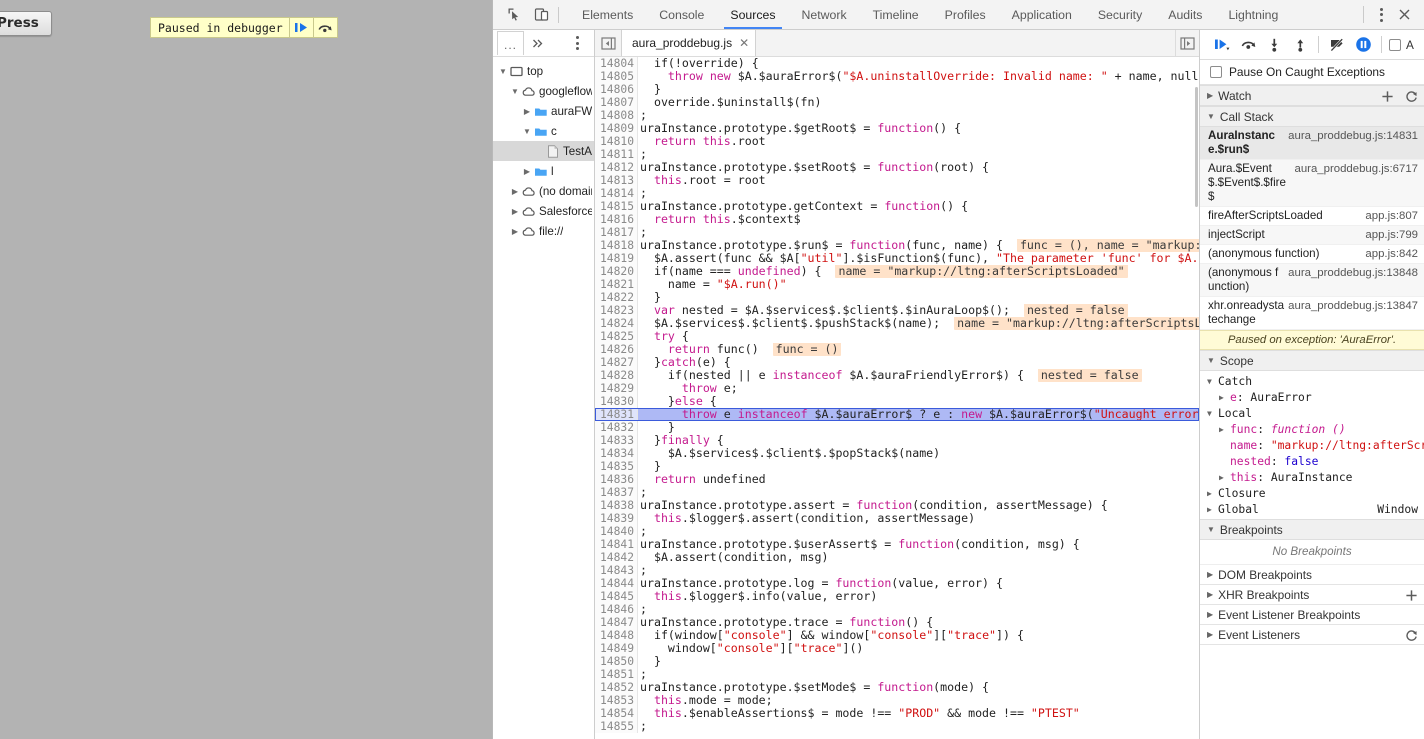 This screenshot has height=739, width=1424. Describe the element at coordinates (616, 492) in the screenshot. I see `line-number: 14837` at that location.